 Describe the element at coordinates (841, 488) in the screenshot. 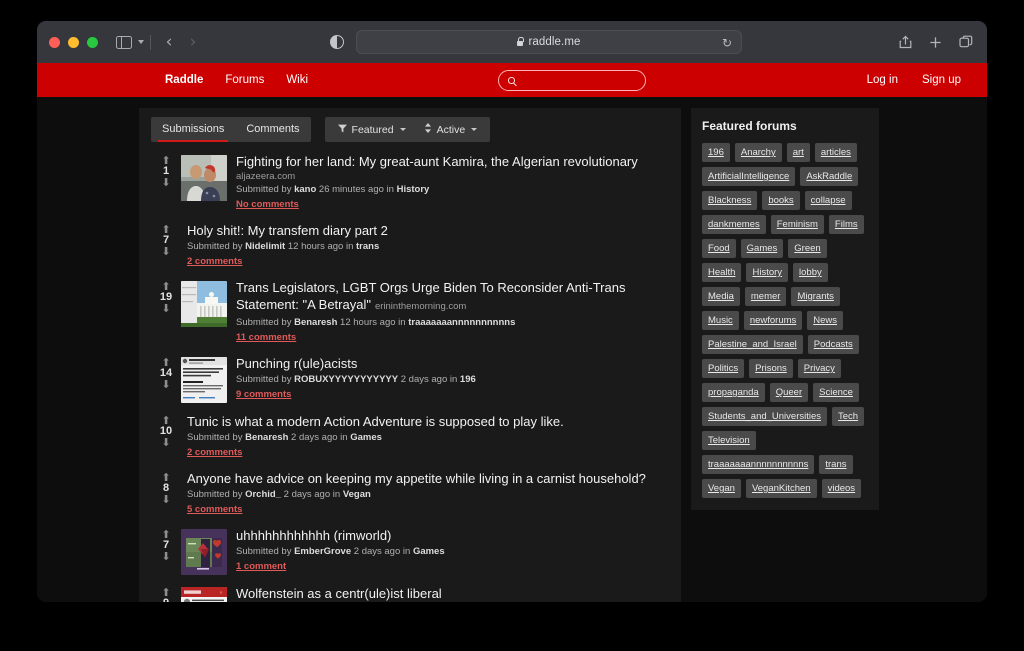

I see `forum-tag: videos` at that location.